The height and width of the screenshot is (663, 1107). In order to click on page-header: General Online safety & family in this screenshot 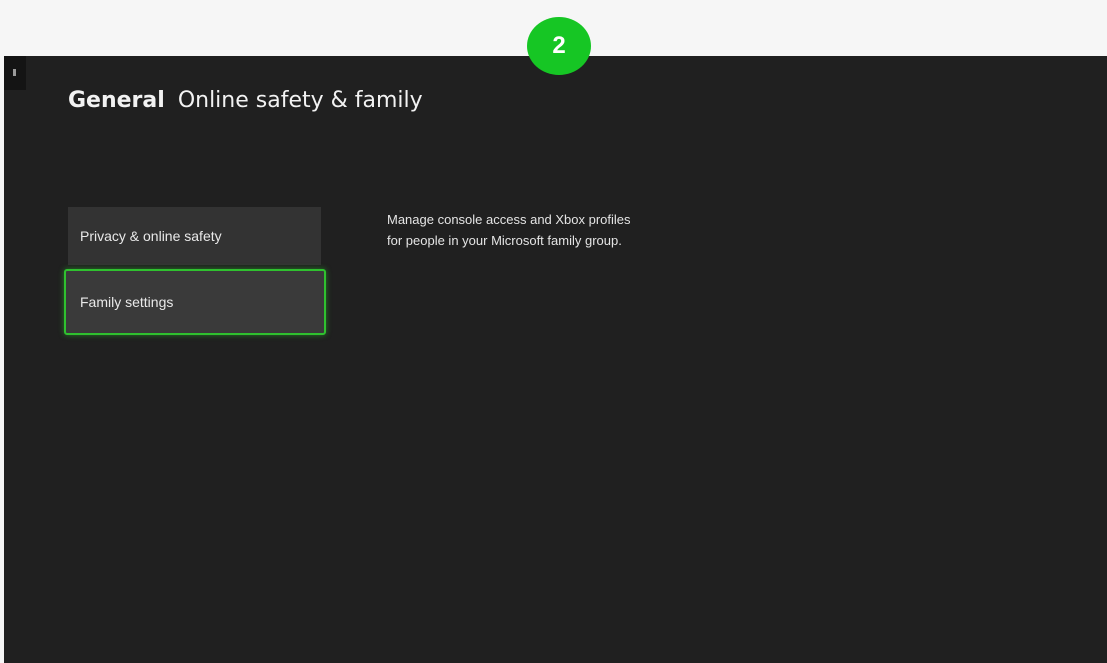, I will do `click(245, 100)`.